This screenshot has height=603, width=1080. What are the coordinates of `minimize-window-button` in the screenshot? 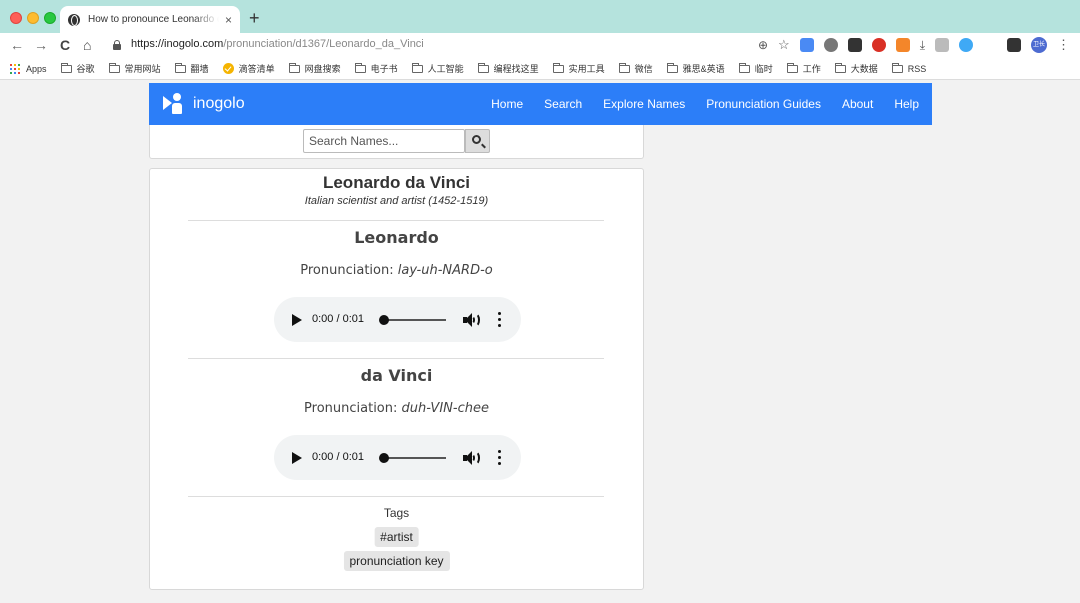 It's located at (33, 18).